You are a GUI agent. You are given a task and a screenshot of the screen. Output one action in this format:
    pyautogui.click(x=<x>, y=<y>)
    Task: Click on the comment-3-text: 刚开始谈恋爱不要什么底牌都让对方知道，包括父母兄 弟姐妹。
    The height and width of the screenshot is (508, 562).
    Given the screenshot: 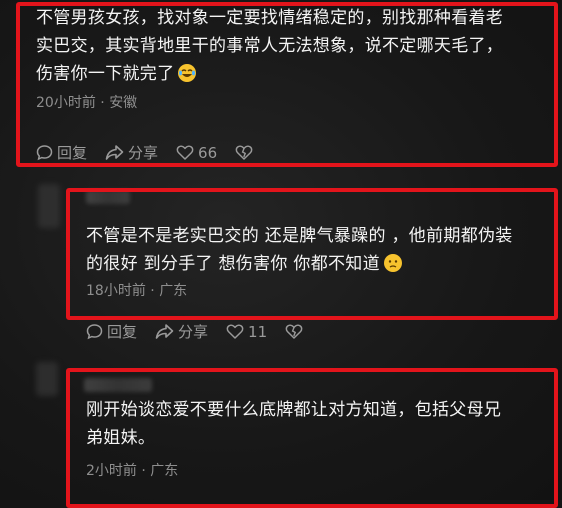 What is the action you would take?
    pyautogui.click(x=321, y=424)
    